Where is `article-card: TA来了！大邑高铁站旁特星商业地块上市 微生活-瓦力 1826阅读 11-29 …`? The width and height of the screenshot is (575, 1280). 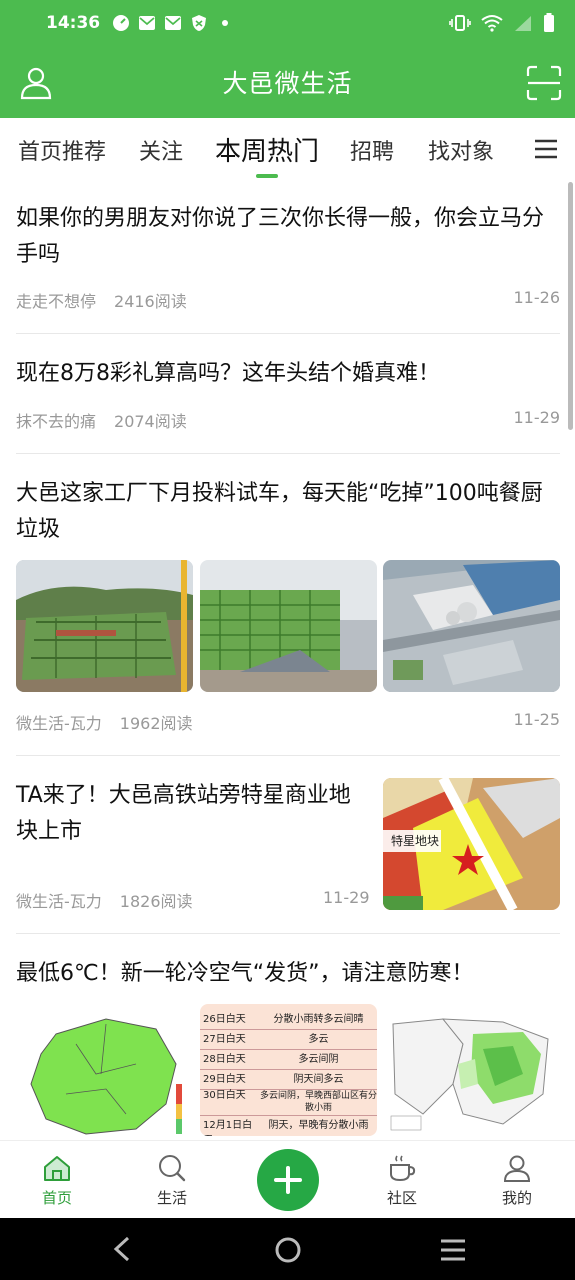 article-card: TA来了！大邑高铁站旁特星商业地块上市 微生活-瓦力 1826阅读 11-29 … is located at coordinates (288, 845).